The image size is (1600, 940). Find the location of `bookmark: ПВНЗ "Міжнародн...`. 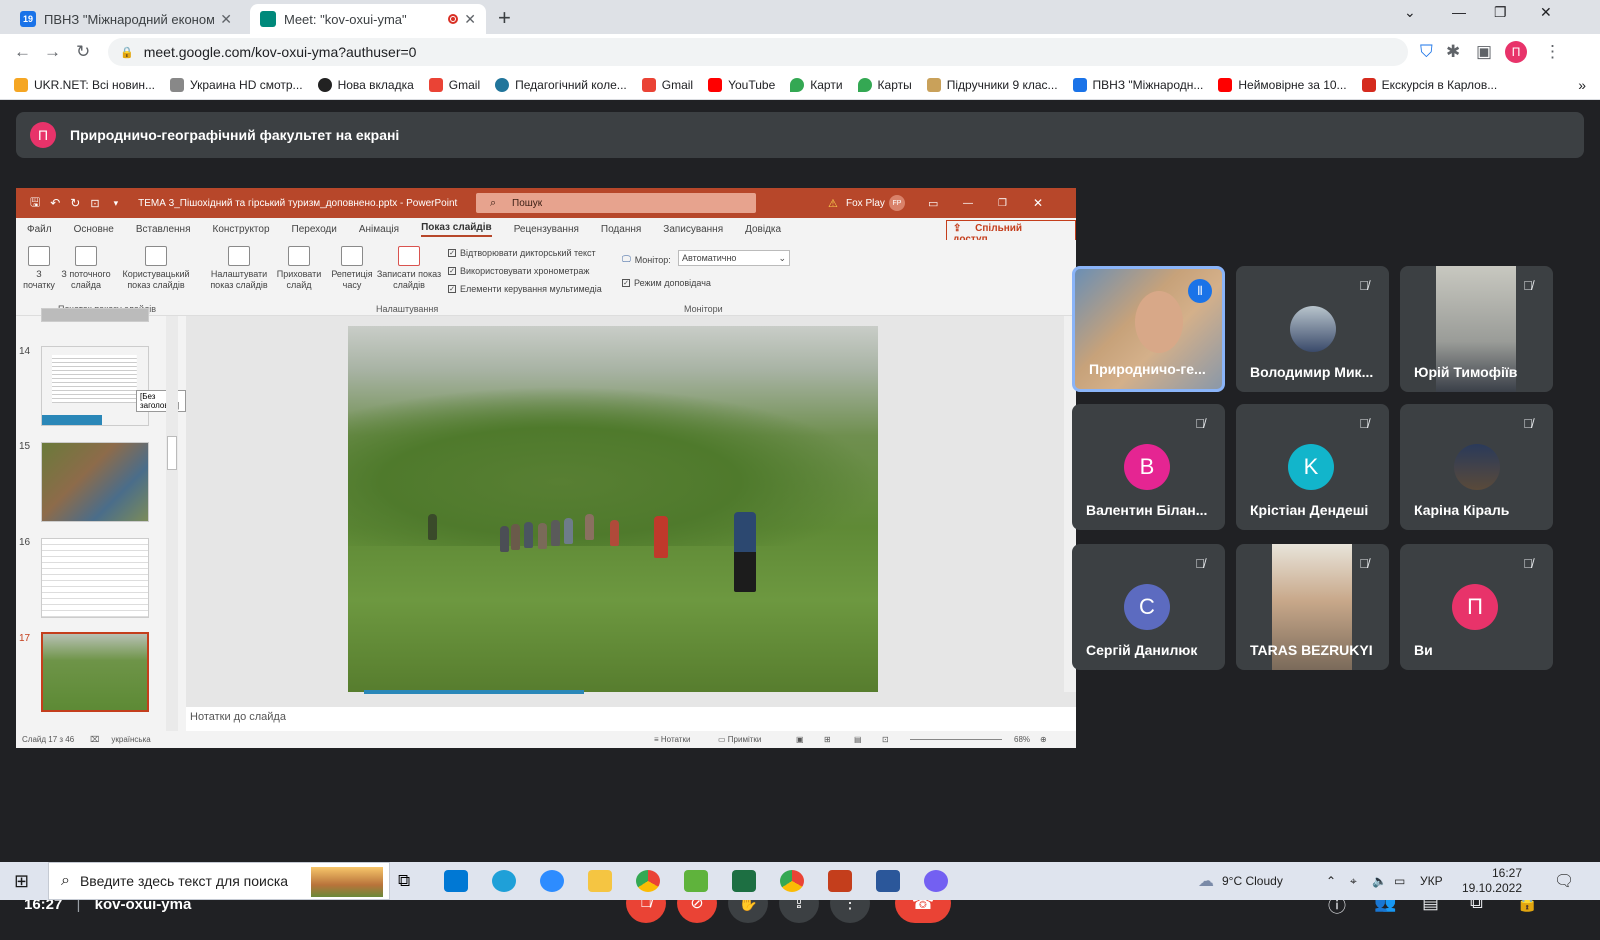

bookmark: ПВНЗ "Міжнародн... is located at coordinates (1137, 84).